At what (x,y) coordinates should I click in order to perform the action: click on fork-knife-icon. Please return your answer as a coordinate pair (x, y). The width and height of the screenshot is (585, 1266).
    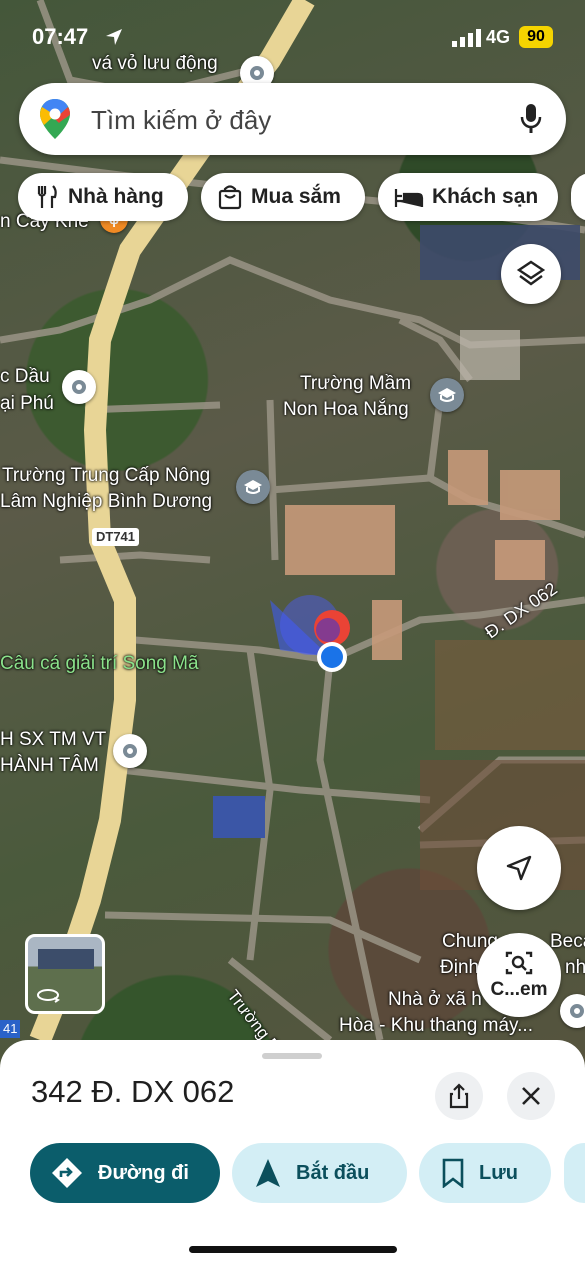
    Looking at the image, I should click on (47, 196).